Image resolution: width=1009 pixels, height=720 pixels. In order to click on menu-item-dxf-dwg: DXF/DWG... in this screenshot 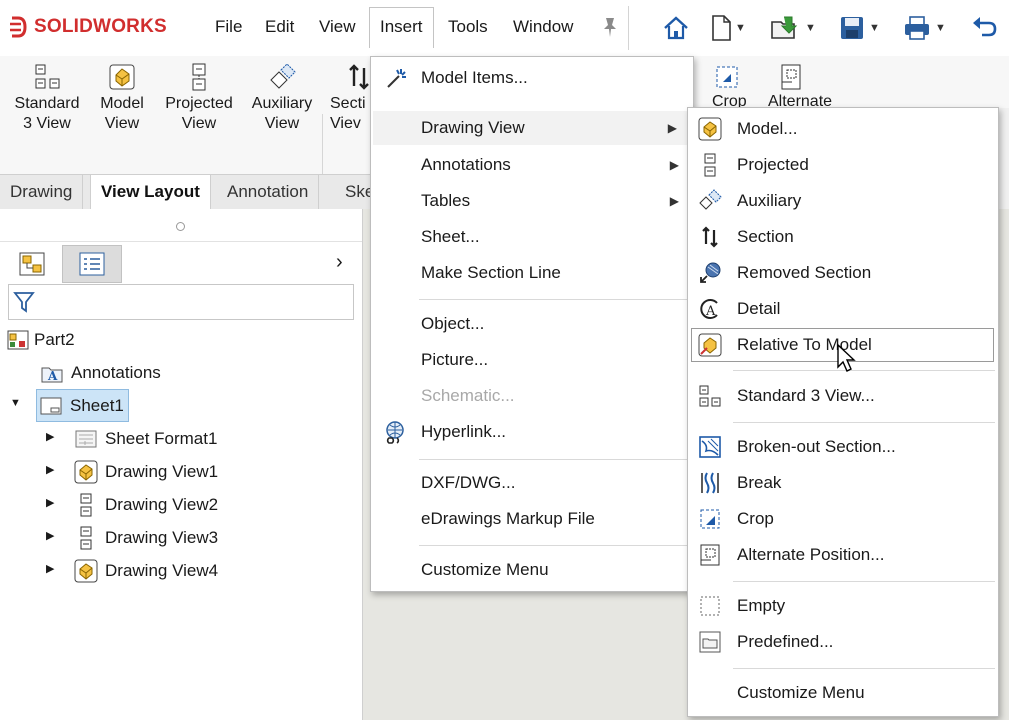, I will do `click(532, 483)`.